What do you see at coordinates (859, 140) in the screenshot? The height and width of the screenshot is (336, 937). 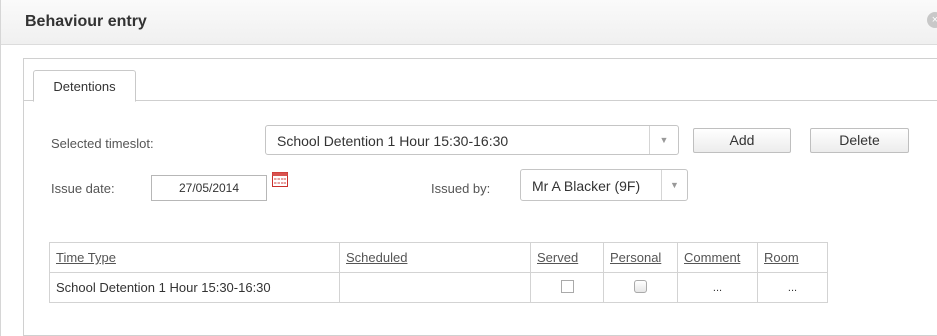 I see `delete-button: Delete` at bounding box center [859, 140].